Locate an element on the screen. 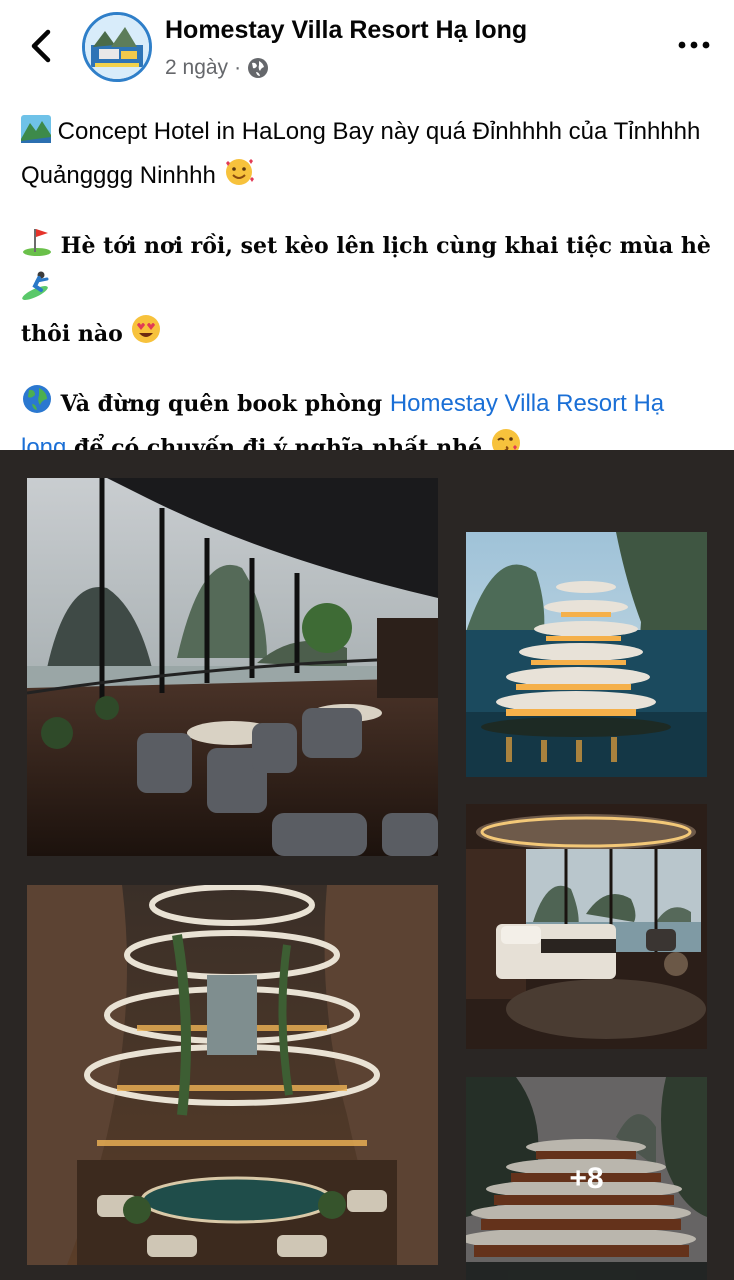 This screenshot has width=734, height=1280. paragraph-3-text-before: Và đừng quên book phòng is located at coordinates (221, 404).